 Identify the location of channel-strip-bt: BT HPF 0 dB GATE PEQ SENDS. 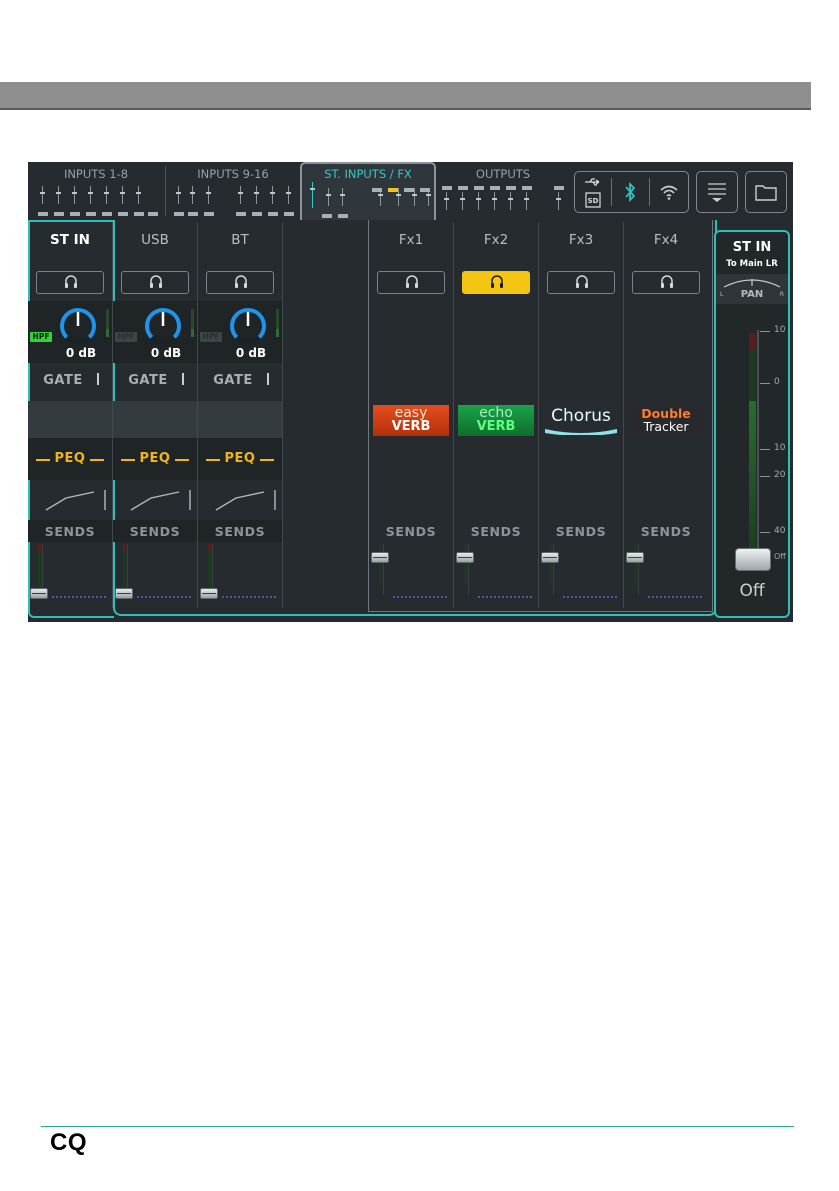
(240, 415).